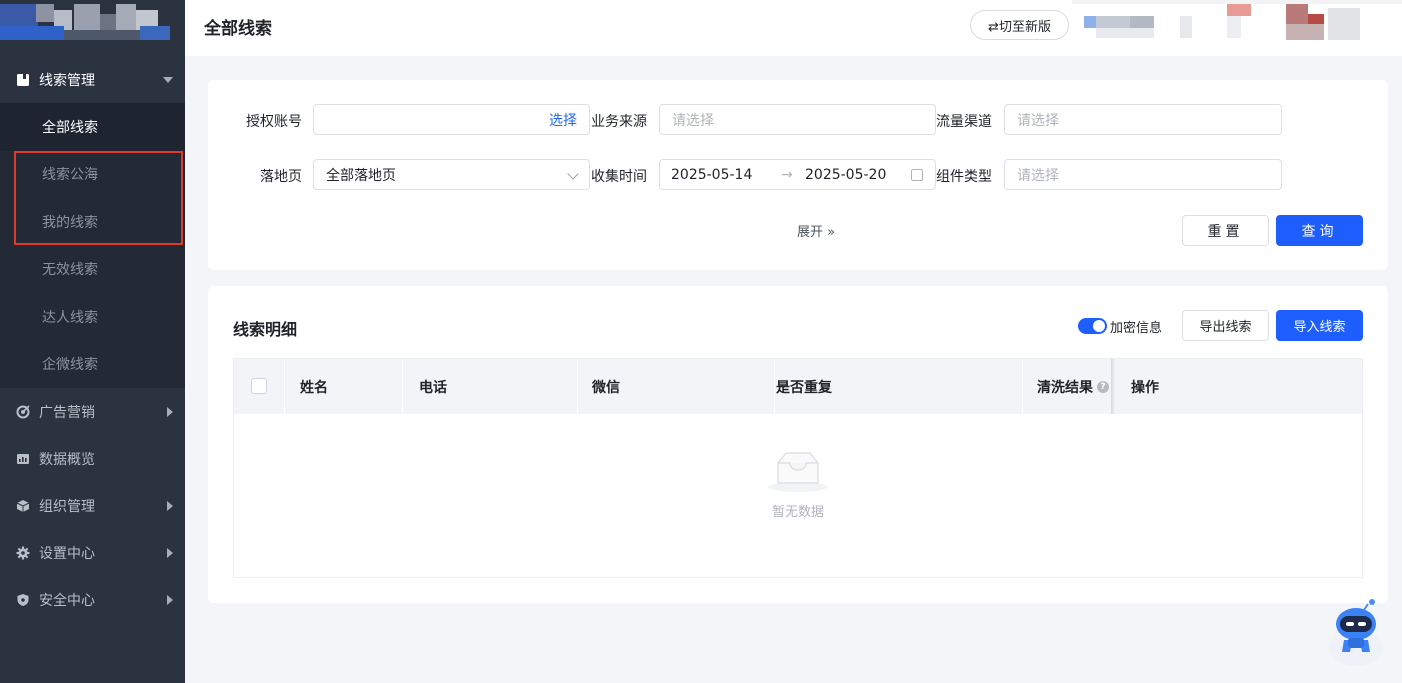  I want to click on sidebar-group-ad-marketing: 广告营销, so click(92, 411).